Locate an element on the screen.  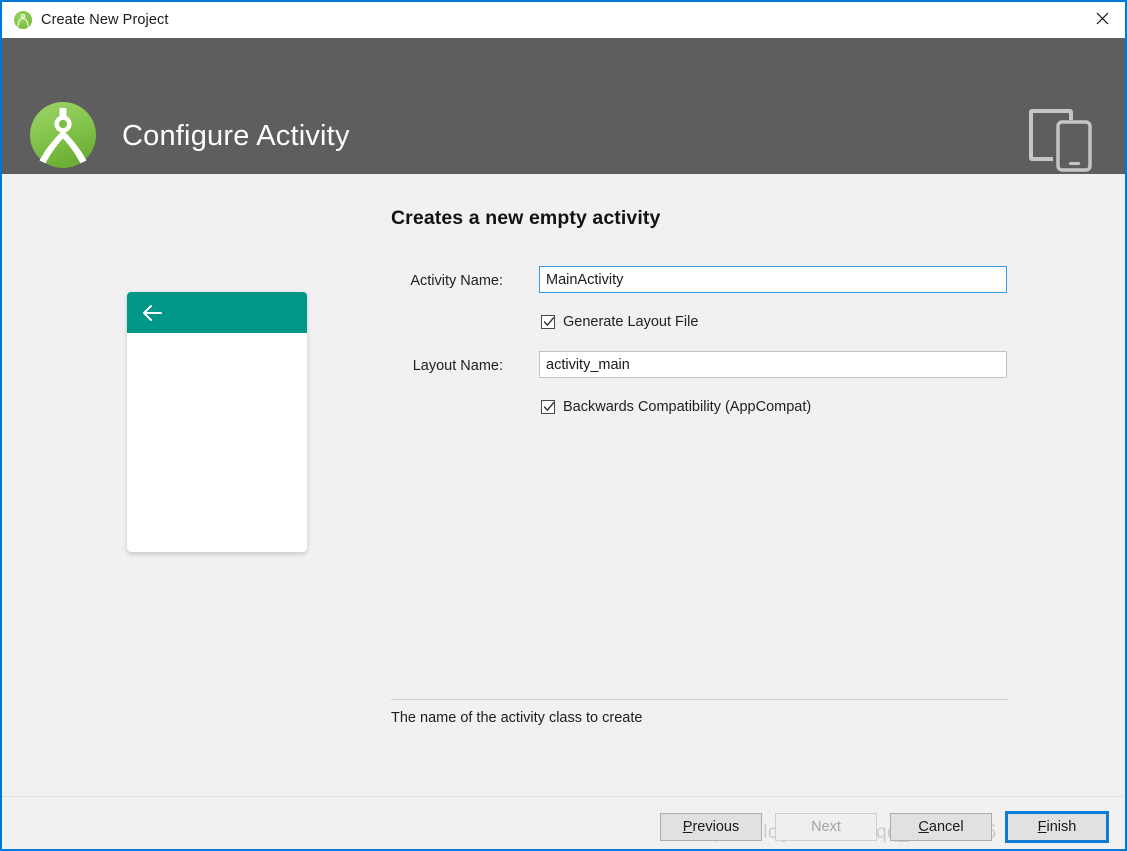
previous-button-mnemonic: P is located at coordinates (687, 827).